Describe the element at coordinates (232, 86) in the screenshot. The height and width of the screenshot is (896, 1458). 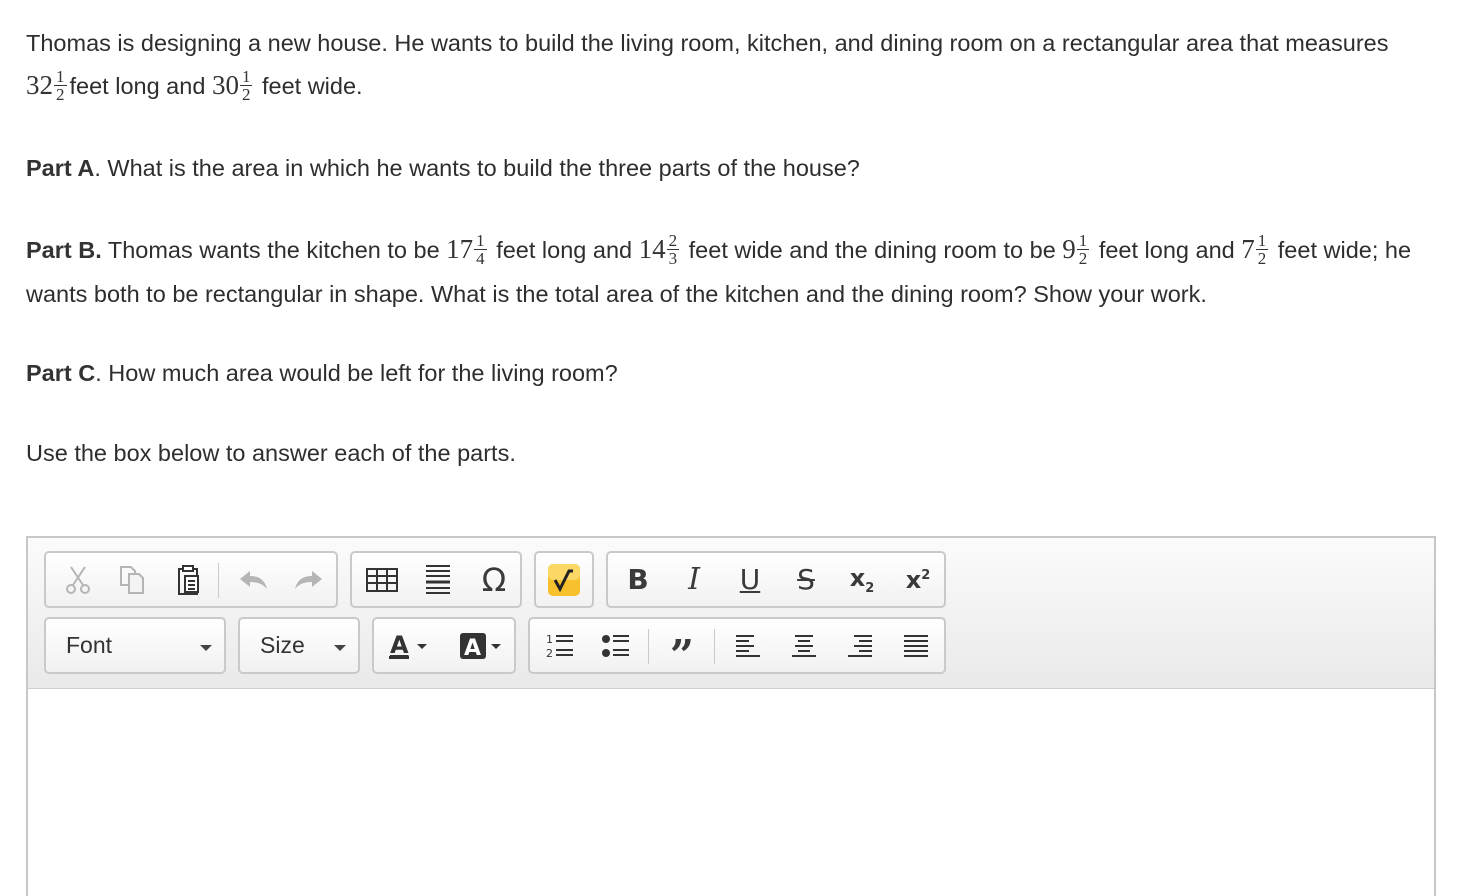
I see `width-mixed-number: 30 1 2` at that location.